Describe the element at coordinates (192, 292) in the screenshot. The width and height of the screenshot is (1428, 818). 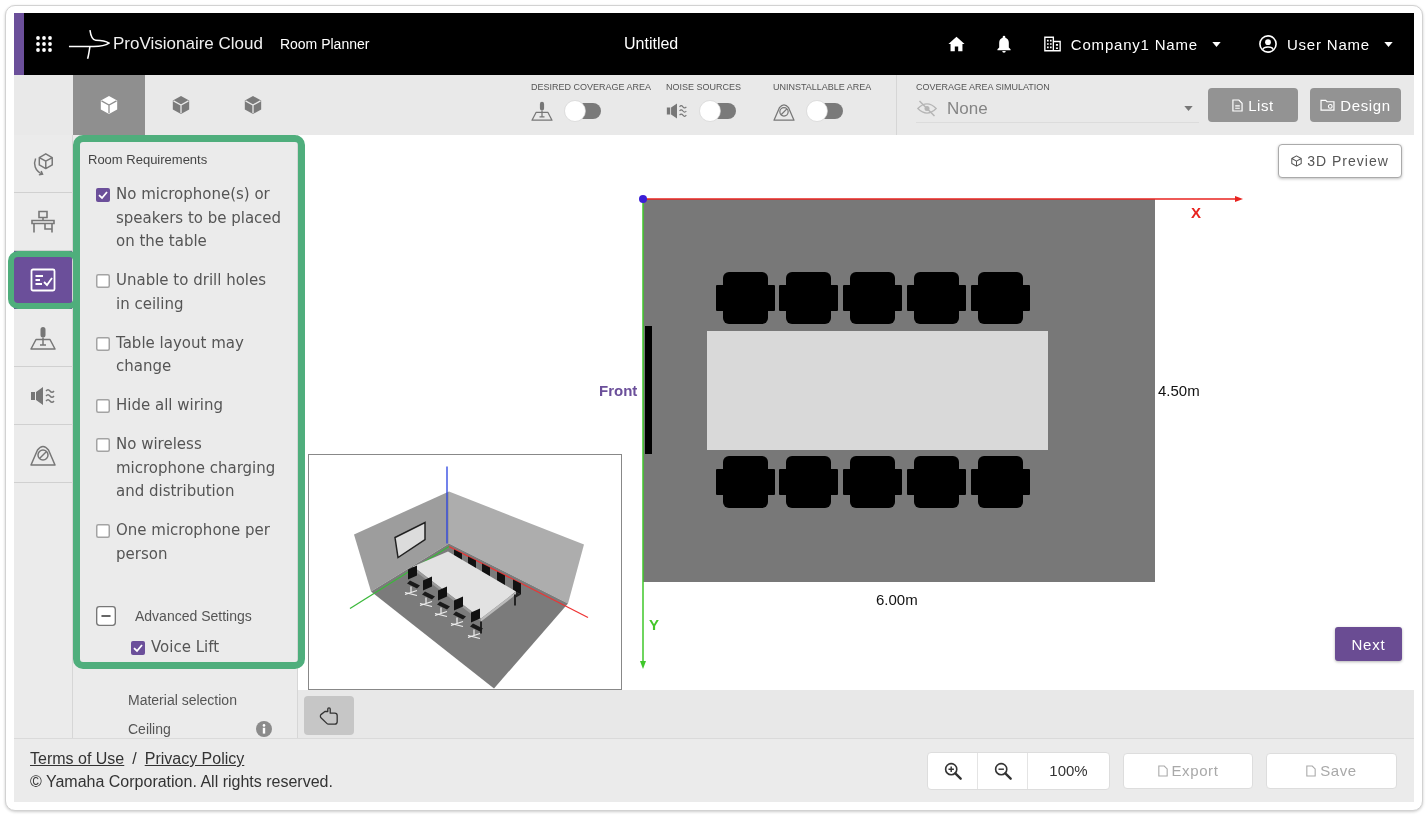
I see `checkbox-label: Unable to drill holes in ceiling` at that location.